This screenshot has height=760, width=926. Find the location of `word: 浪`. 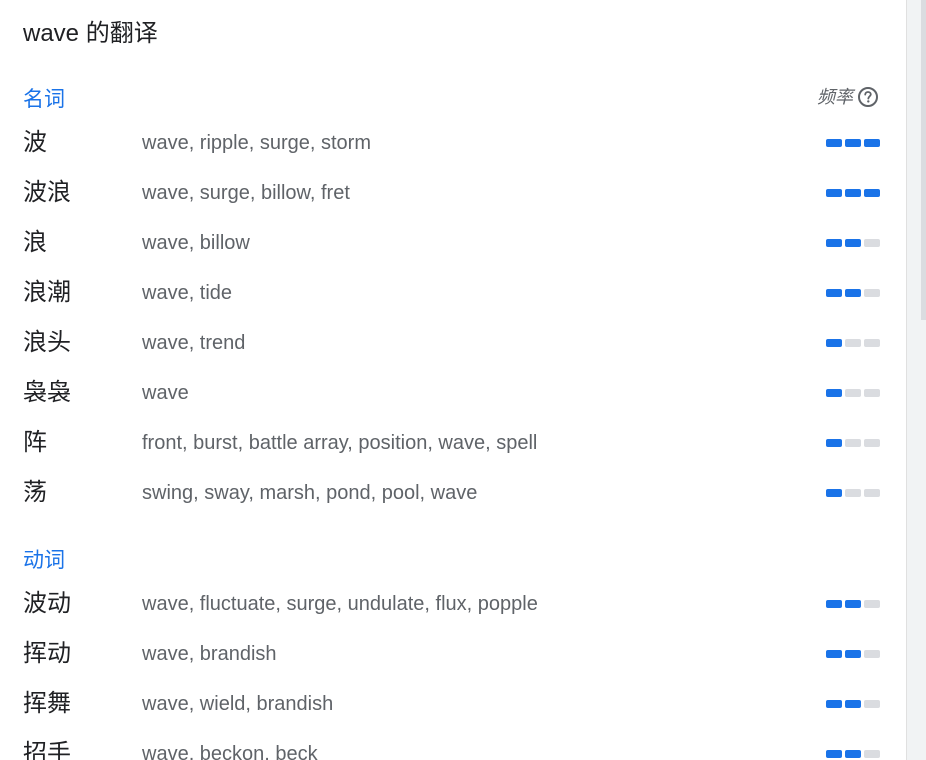

word: 浪 is located at coordinates (35, 243).